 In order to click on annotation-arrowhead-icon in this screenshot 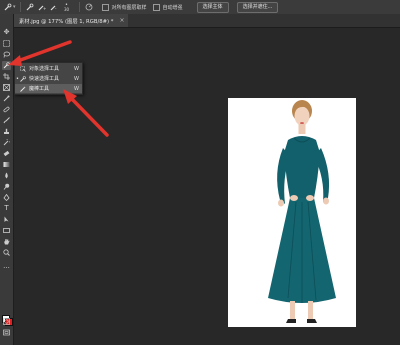, I will do `click(15, 60)`.